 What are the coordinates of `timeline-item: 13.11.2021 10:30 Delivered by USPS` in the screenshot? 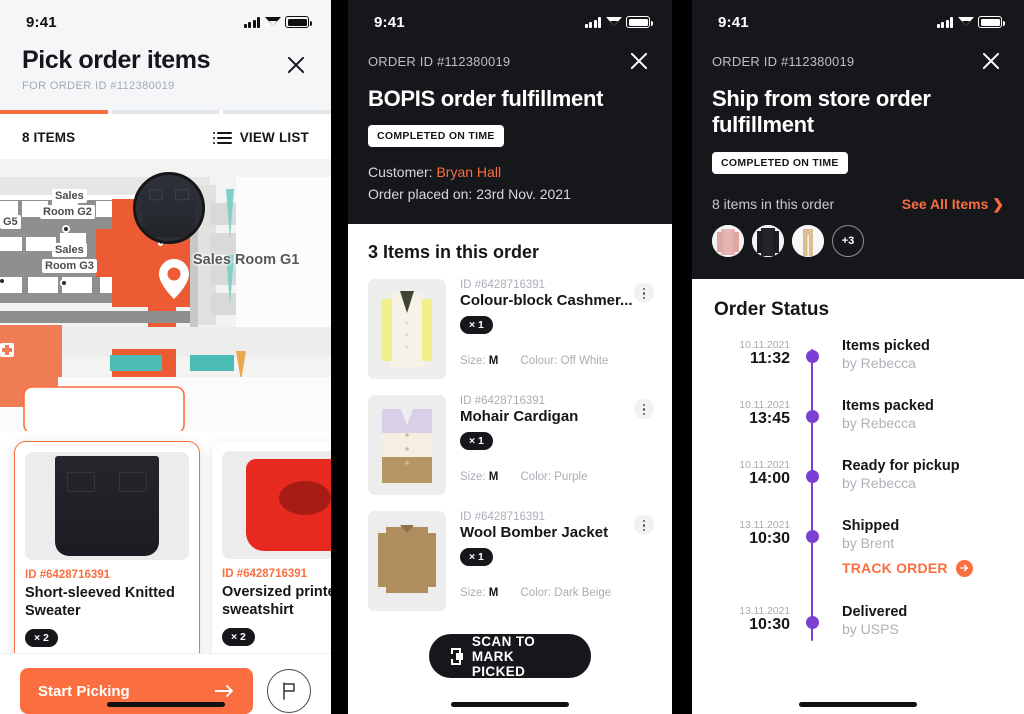 It's located at (858, 633).